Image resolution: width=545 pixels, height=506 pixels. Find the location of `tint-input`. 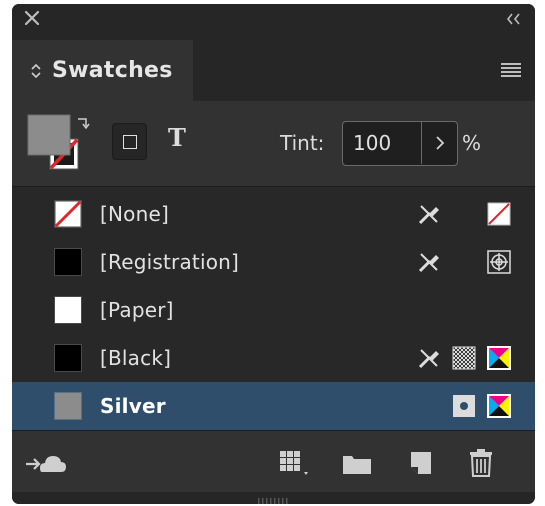

tint-input is located at coordinates (382, 143).